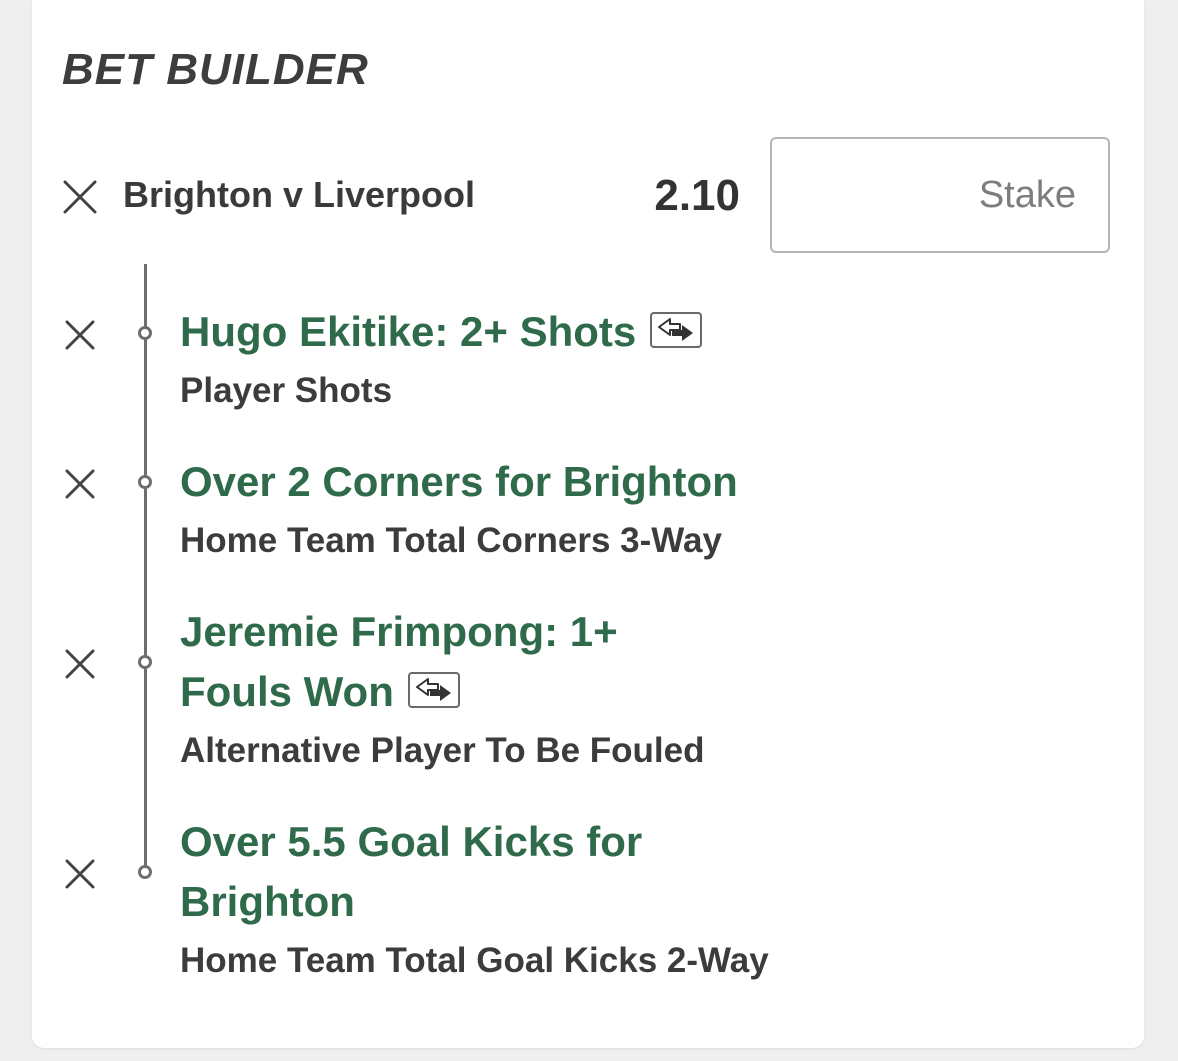 This screenshot has width=1178, height=1061. I want to click on selection-title-text: Fouls Won, so click(287, 691).